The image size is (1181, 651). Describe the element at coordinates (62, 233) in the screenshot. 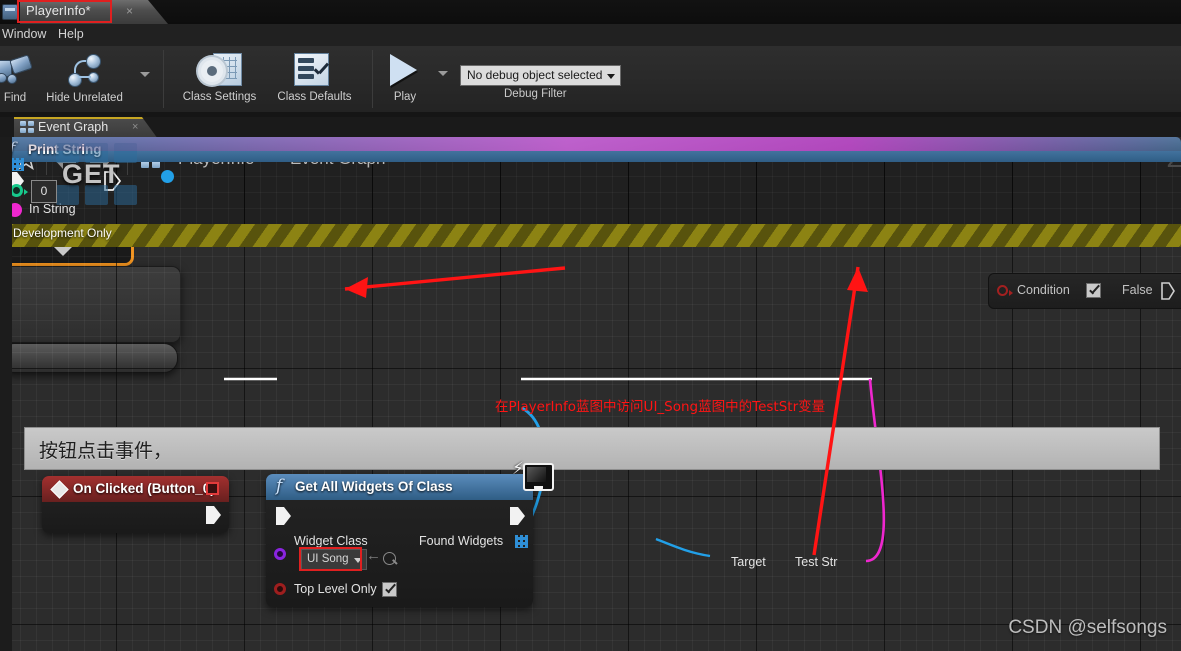

I see `development-only-label: Development Only` at that location.